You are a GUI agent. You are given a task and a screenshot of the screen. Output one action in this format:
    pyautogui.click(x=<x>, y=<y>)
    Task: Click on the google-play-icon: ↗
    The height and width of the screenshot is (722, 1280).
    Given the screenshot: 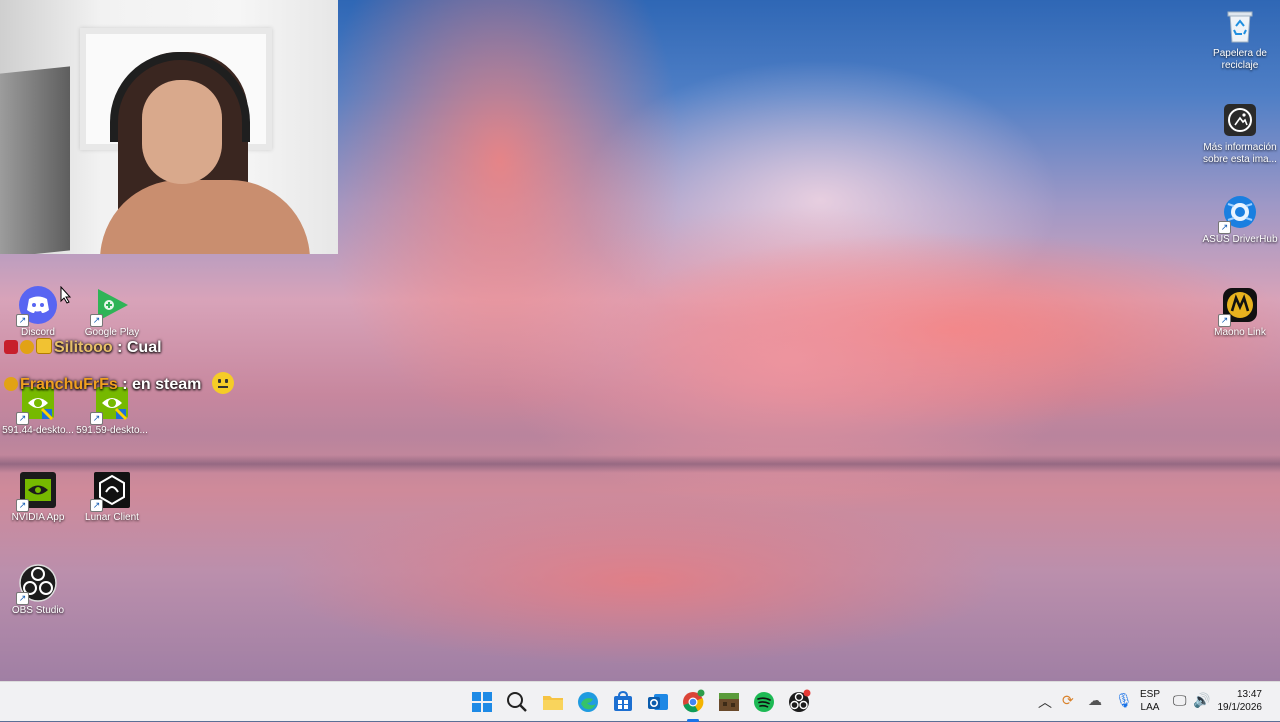 What is the action you would take?
    pyautogui.click(x=111, y=306)
    